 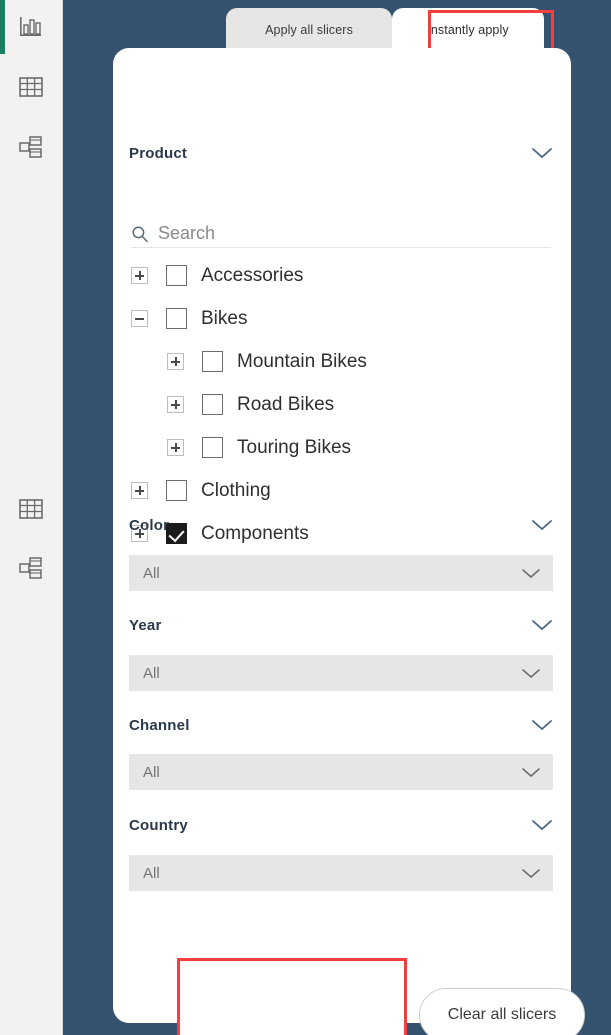 I want to click on tree-row: Road Bikes, so click(x=343, y=404).